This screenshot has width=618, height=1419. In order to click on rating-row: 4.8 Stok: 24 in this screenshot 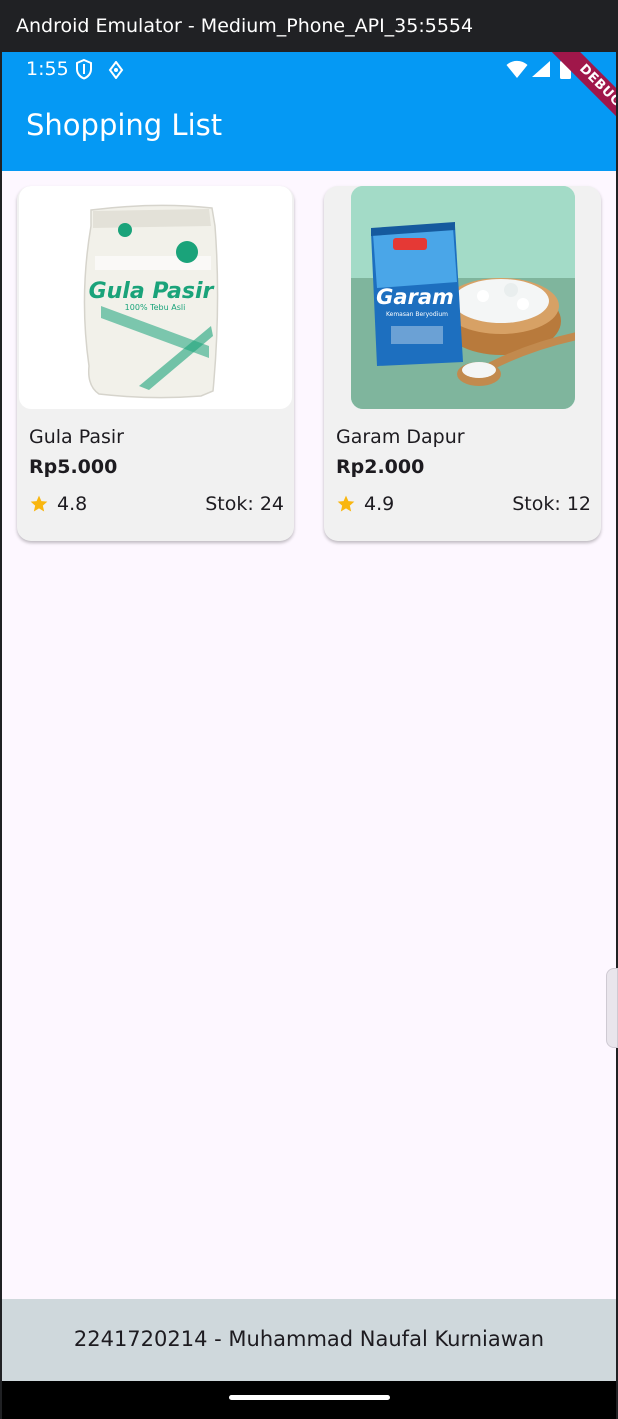, I will do `click(156, 505)`.